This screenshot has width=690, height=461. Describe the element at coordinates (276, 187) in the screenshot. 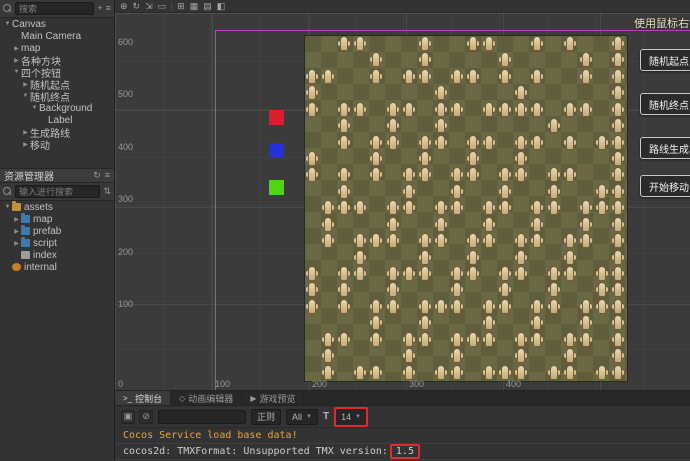

I see `green-block` at that location.